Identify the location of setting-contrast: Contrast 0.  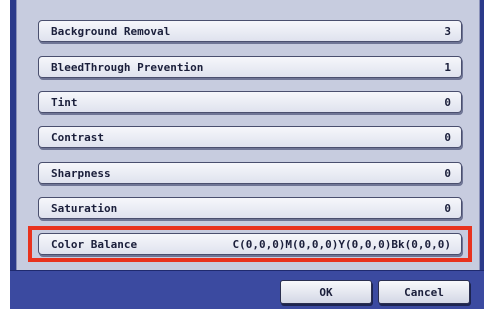
(250, 137).